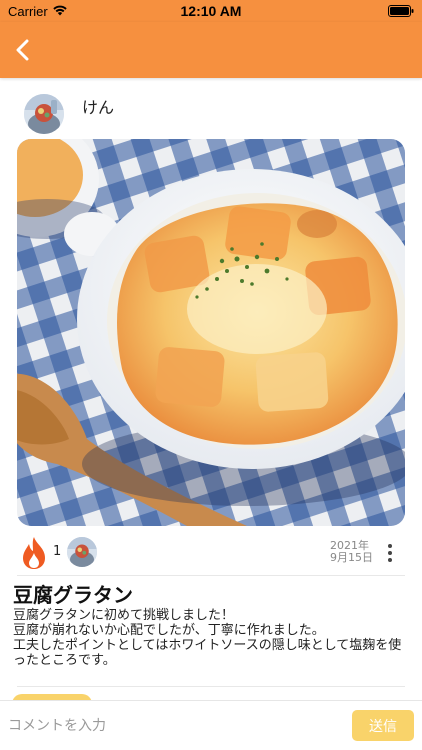 The image size is (422, 750). I want to click on status-bar: Carrier 12:10 AM, so click(211, 11).